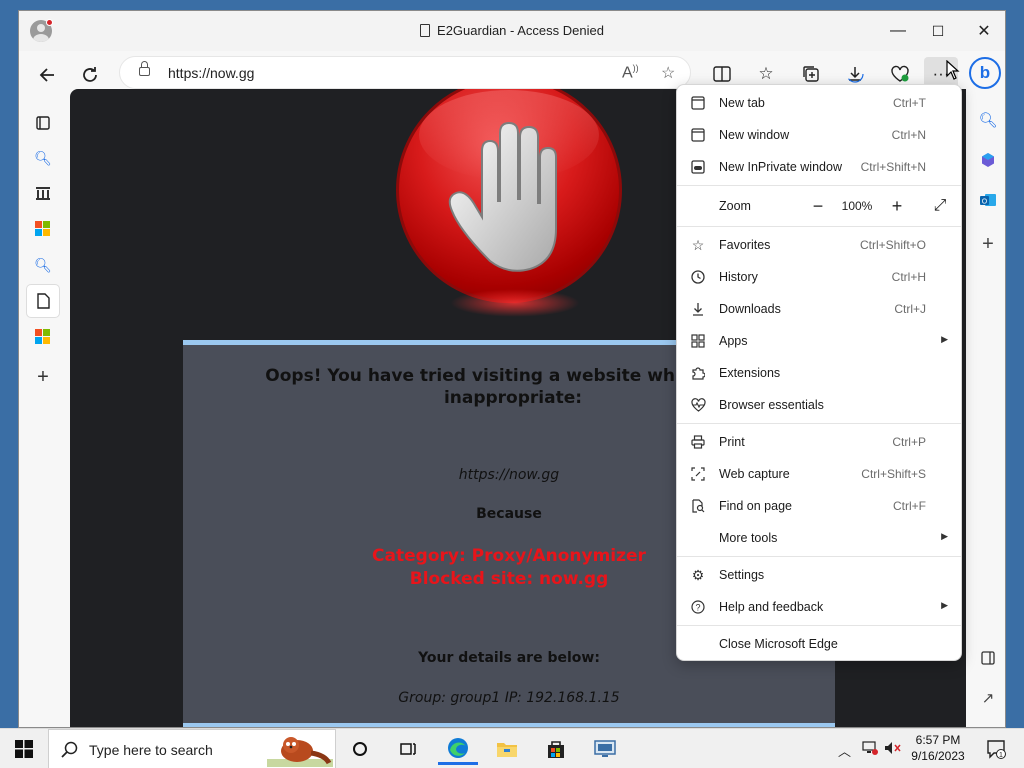 This screenshot has width=1024, height=768. What do you see at coordinates (90, 75) in the screenshot?
I see `refresh-icon` at bounding box center [90, 75].